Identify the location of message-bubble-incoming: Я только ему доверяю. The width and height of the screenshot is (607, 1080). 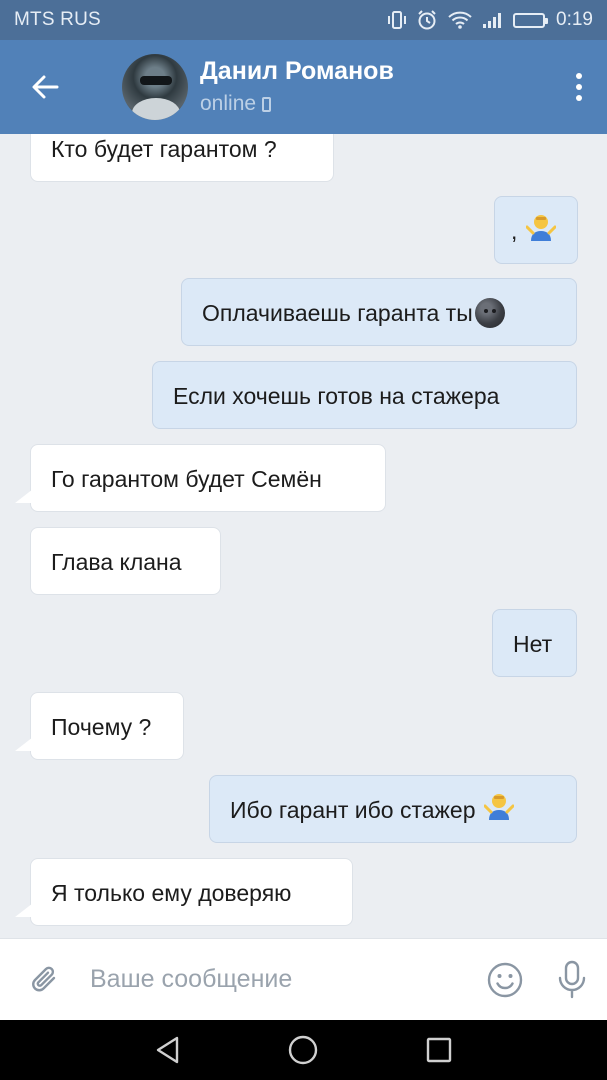
(184, 892).